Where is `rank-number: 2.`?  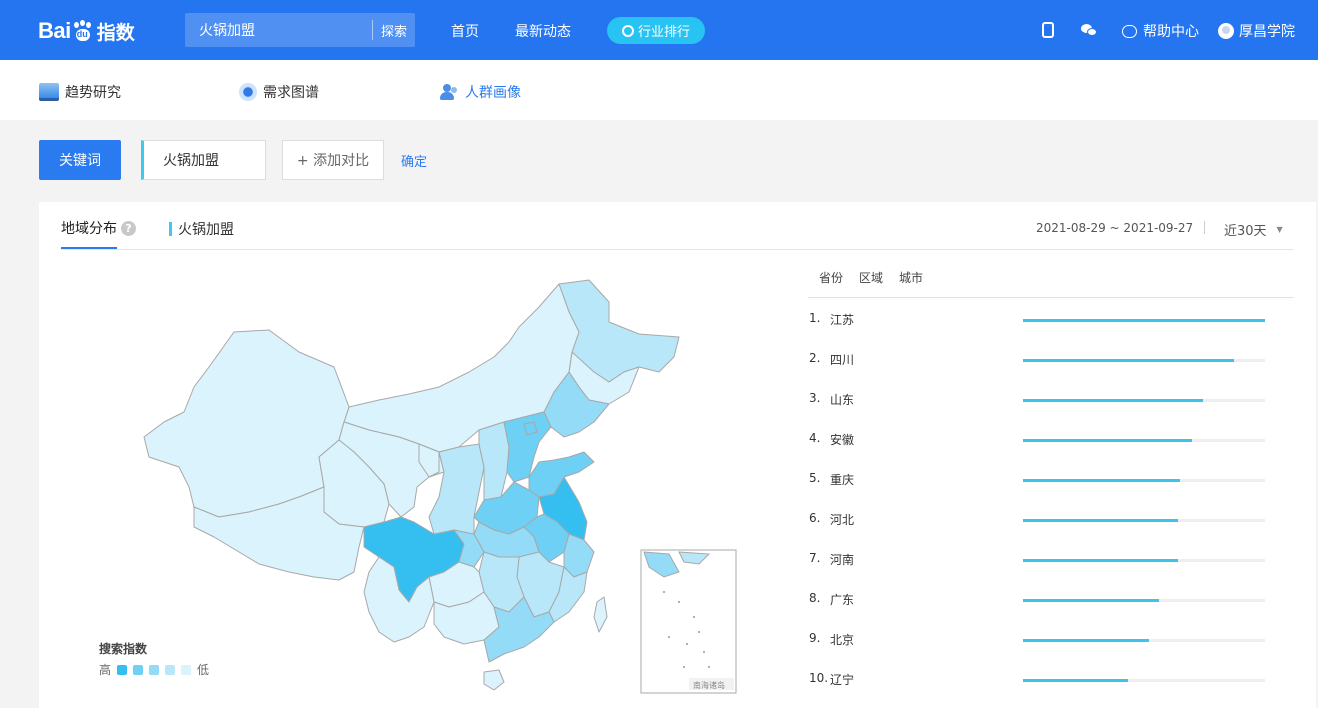 rank-number: 2. is located at coordinates (815, 358).